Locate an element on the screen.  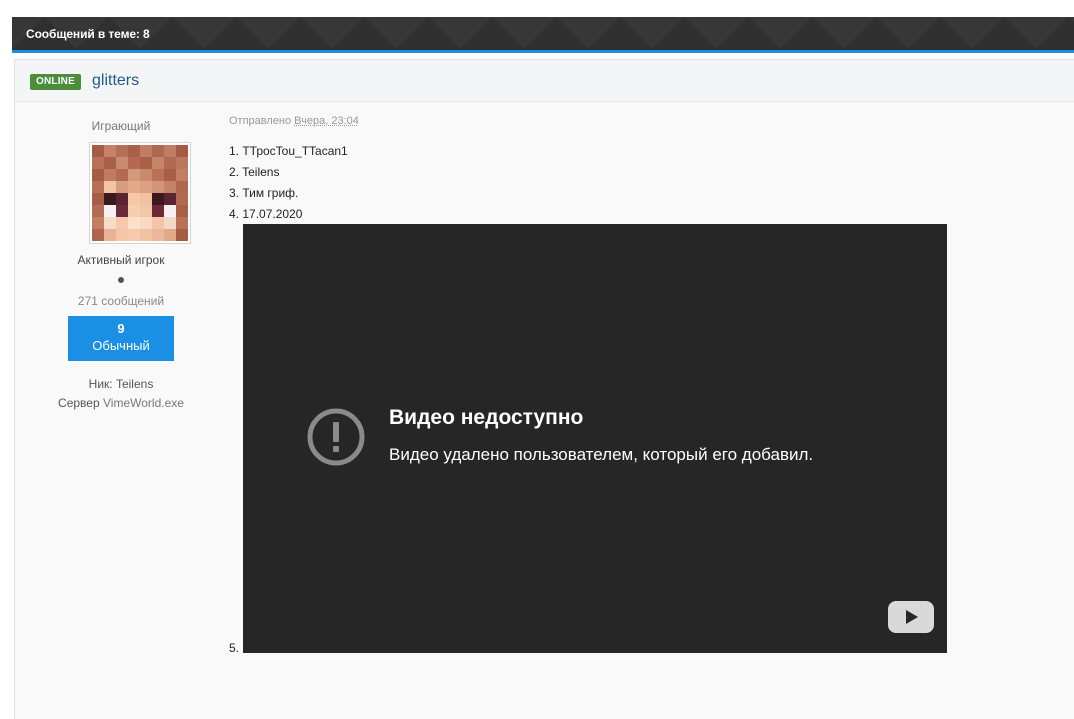
custom-field-server: Сервер VimeWorld.exe is located at coordinates (121, 403).